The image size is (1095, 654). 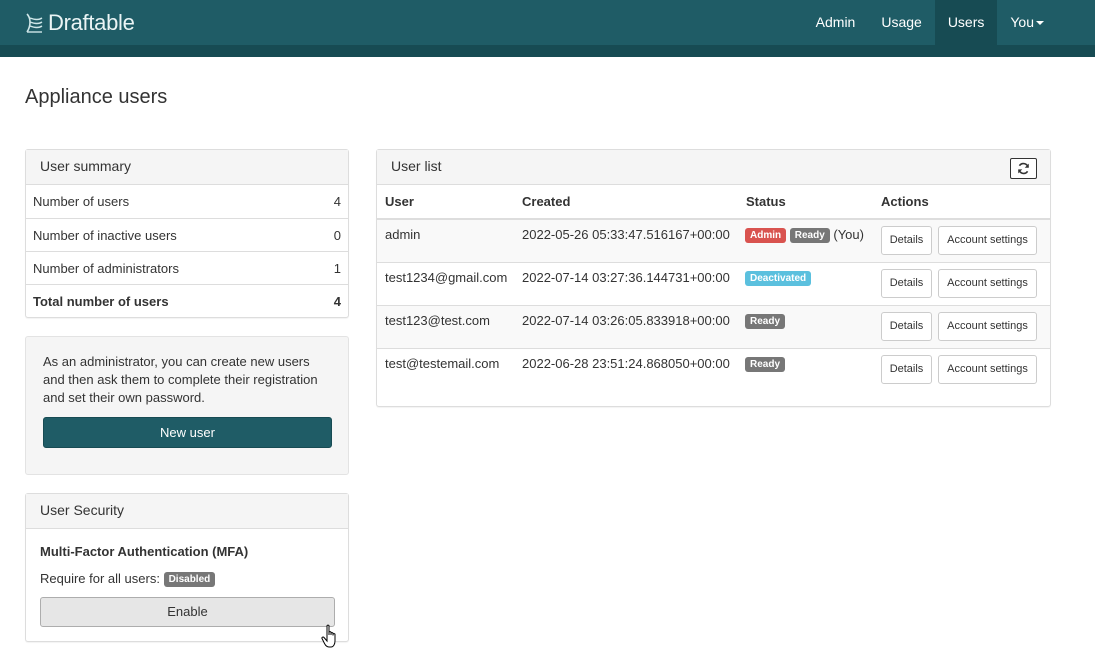 I want to click on page-title: Appliance users, so click(x=96, y=97).